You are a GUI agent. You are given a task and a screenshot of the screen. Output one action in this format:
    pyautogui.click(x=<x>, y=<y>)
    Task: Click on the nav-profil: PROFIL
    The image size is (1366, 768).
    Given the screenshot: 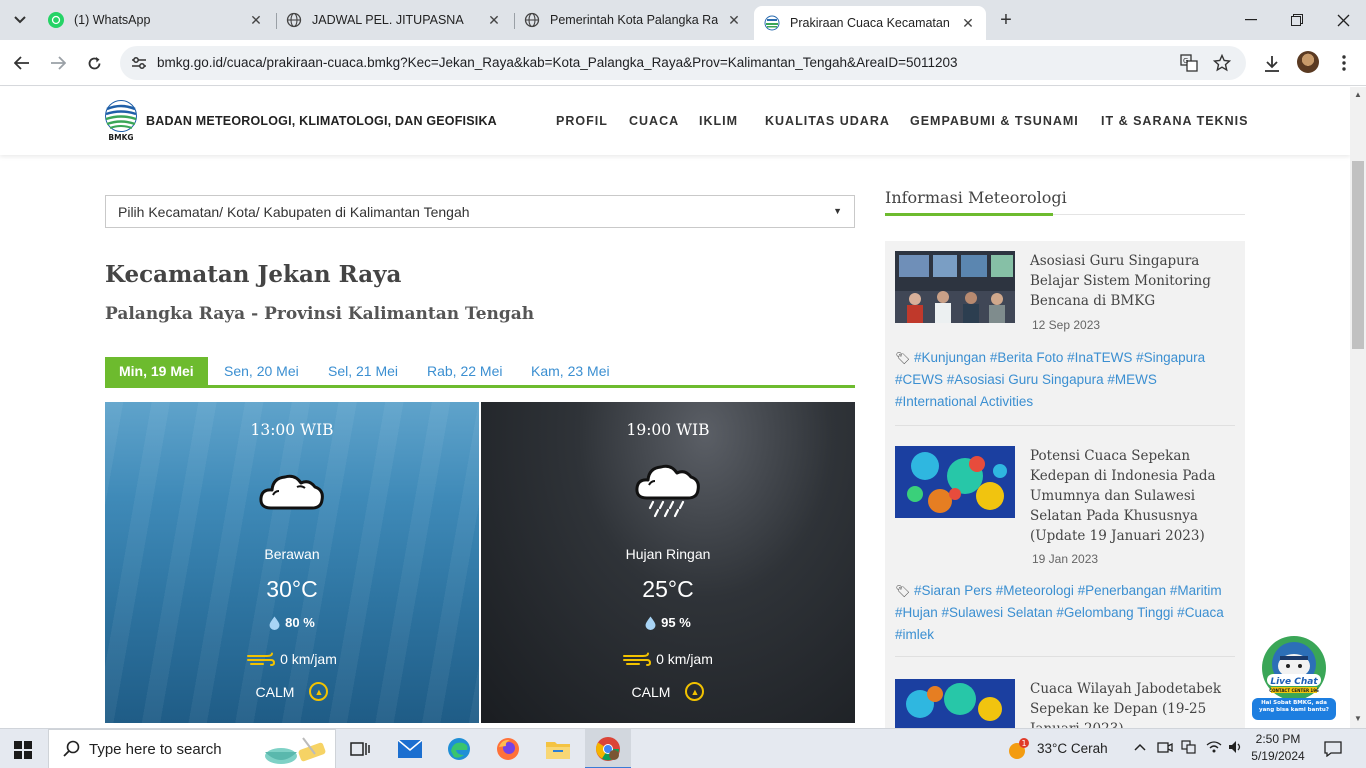 What is the action you would take?
    pyautogui.click(x=582, y=121)
    